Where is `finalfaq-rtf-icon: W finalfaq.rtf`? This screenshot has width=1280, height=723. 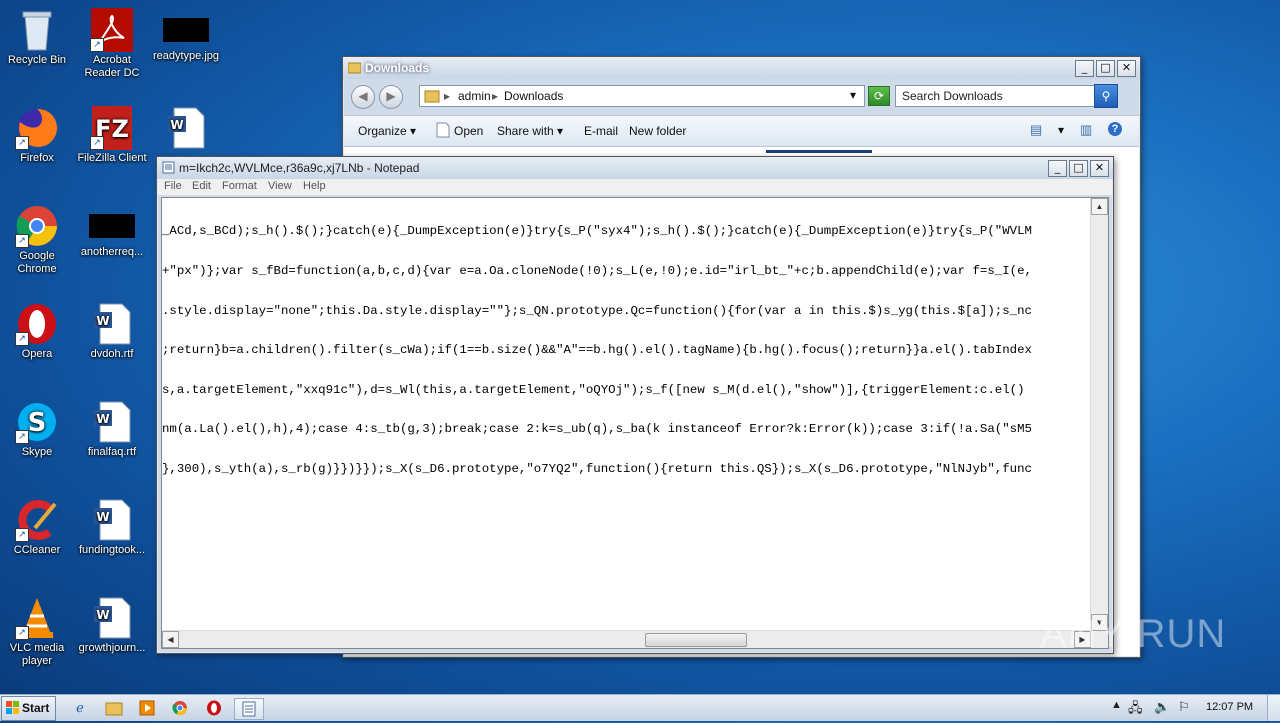
finalfaq-rtf-icon: W finalfaq.rtf is located at coordinates (112, 429).